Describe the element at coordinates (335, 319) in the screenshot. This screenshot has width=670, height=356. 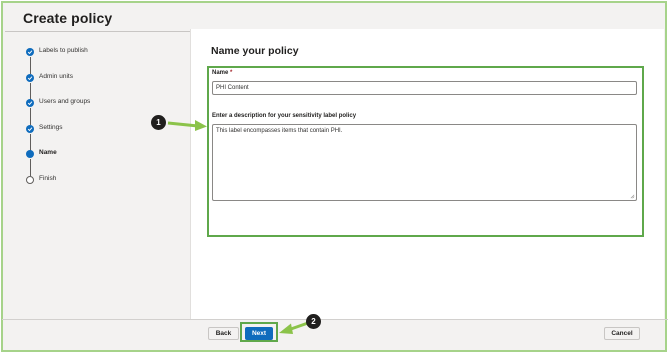
I see `footer-divider` at that location.